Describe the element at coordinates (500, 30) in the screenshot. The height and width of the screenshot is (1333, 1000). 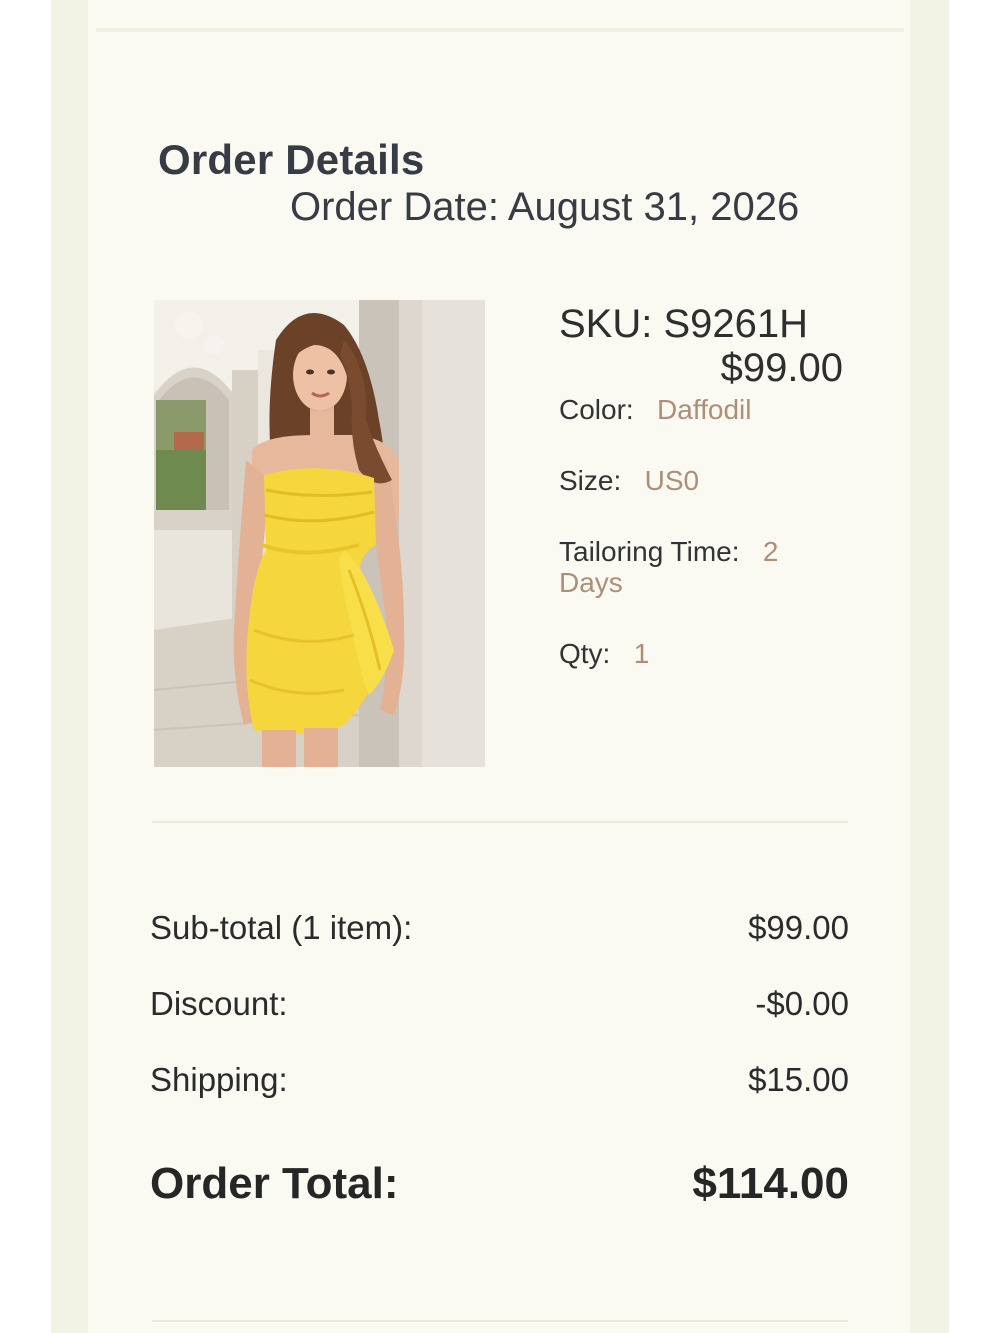
I see `top-divider` at that location.